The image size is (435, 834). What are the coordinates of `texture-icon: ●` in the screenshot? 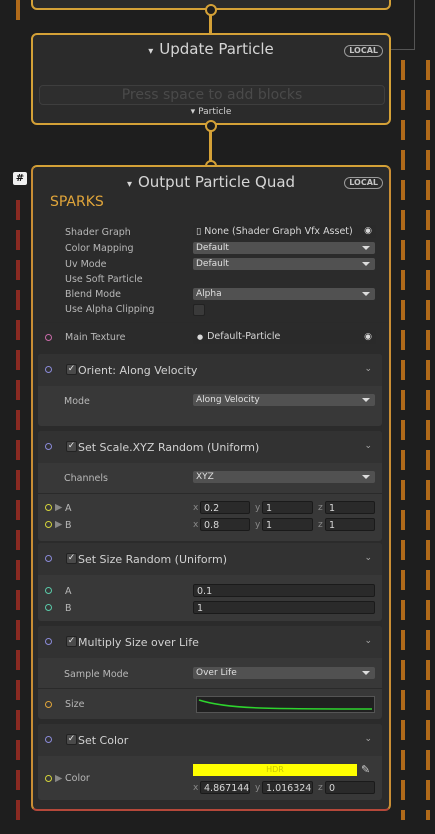 It's located at (200, 337).